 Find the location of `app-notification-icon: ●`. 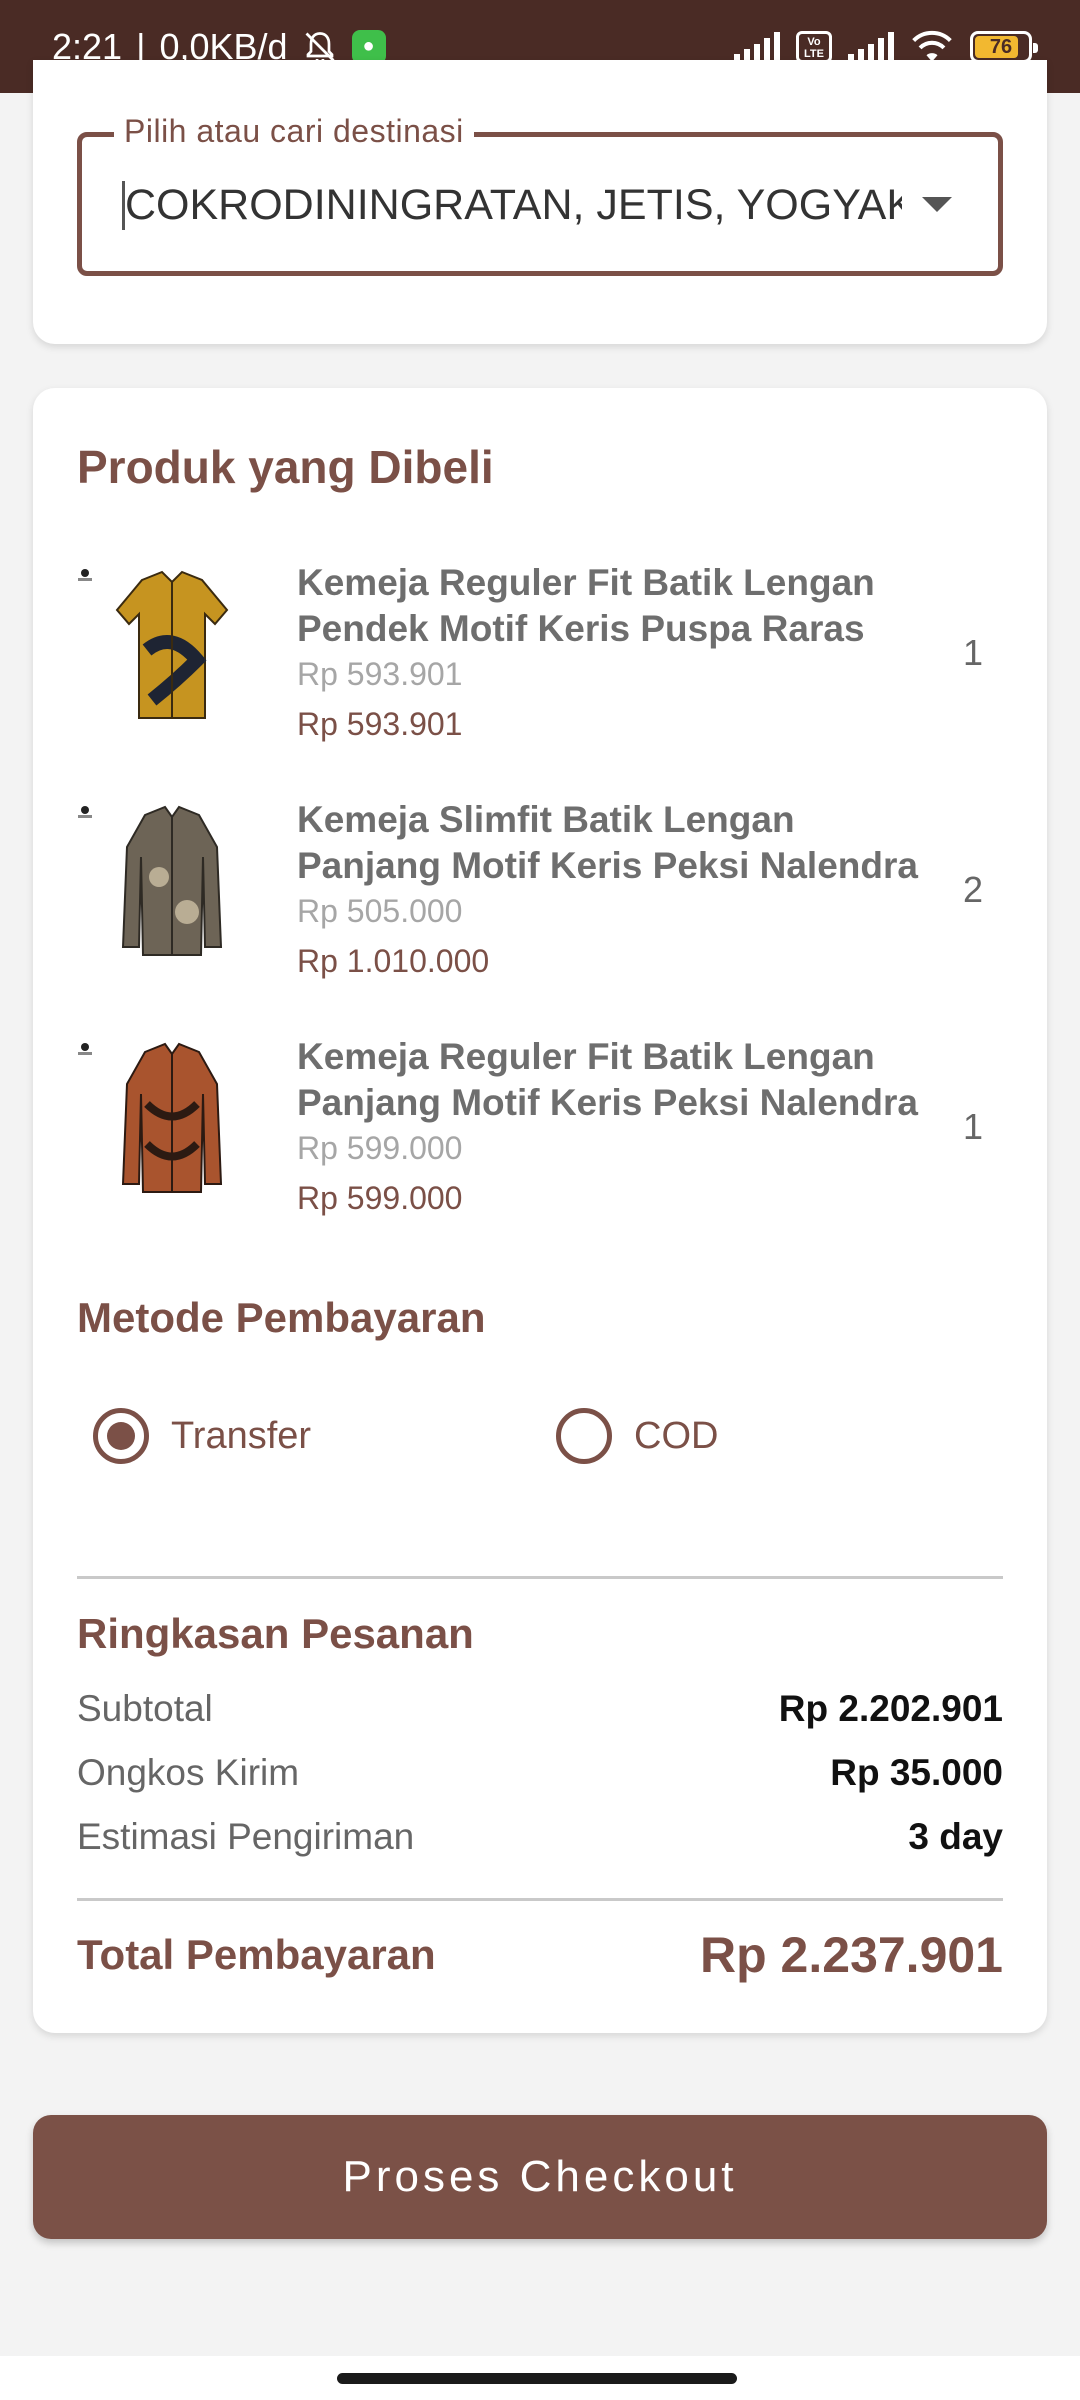

app-notification-icon: ● is located at coordinates (368, 46).